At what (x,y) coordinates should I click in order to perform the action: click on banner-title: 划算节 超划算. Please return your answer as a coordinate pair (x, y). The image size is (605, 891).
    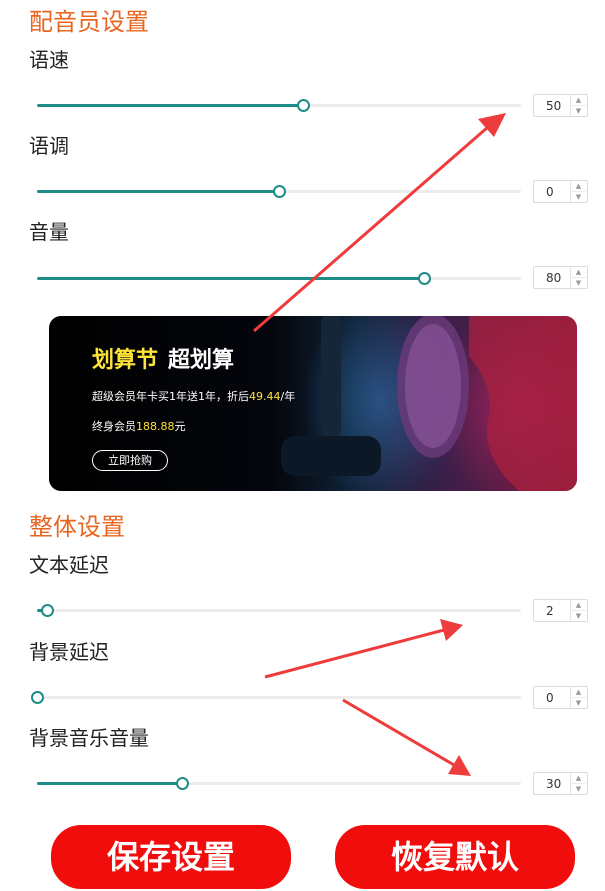
    Looking at the image, I should click on (163, 361).